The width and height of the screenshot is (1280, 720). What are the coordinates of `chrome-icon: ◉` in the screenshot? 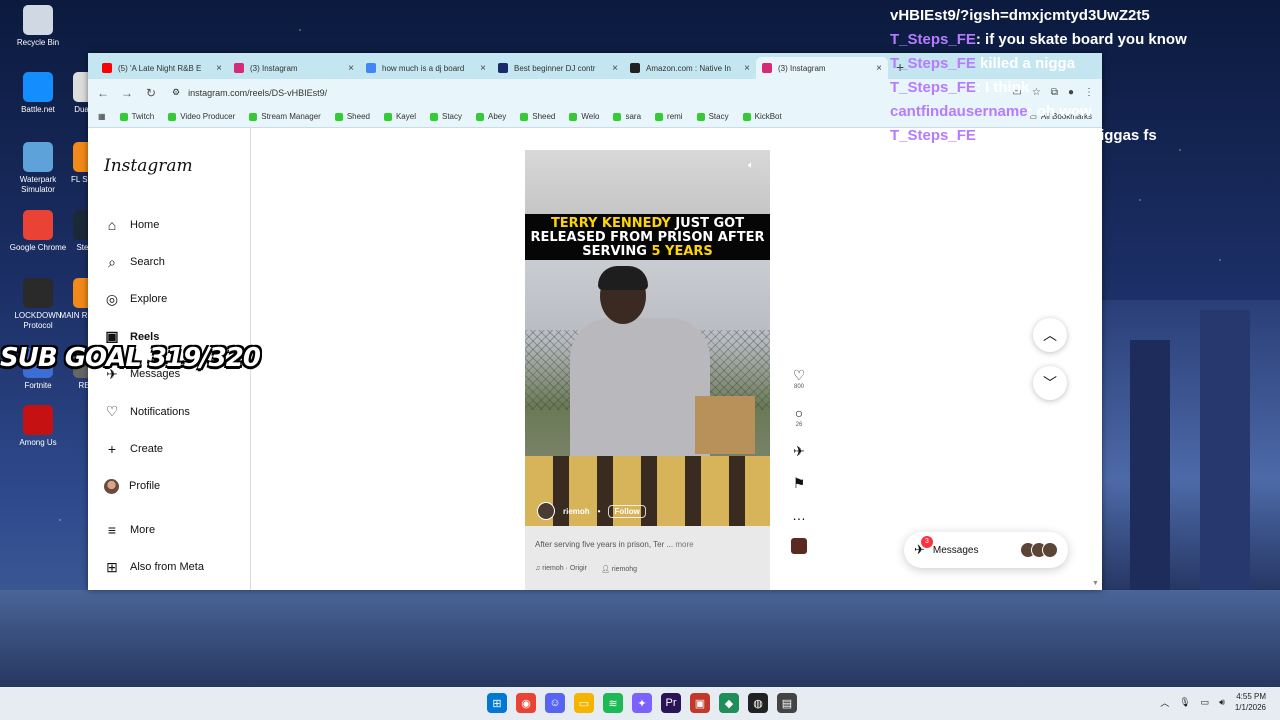 It's located at (526, 703).